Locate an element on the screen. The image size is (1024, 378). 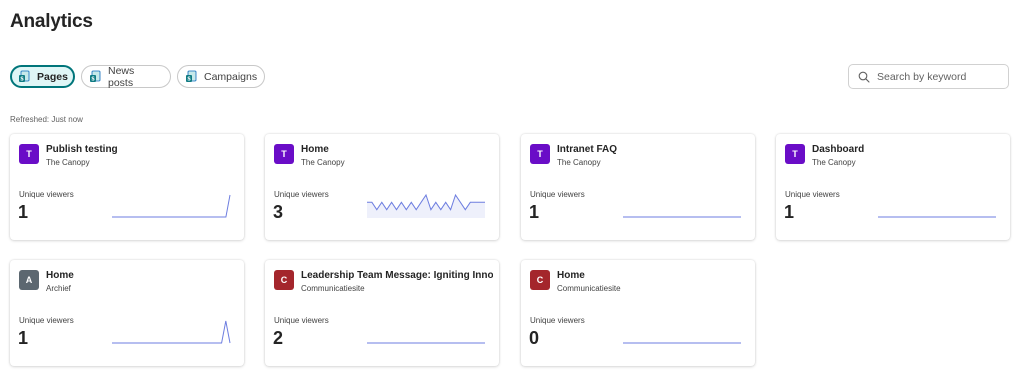
page-title: Analytics is located at coordinates (51, 21).